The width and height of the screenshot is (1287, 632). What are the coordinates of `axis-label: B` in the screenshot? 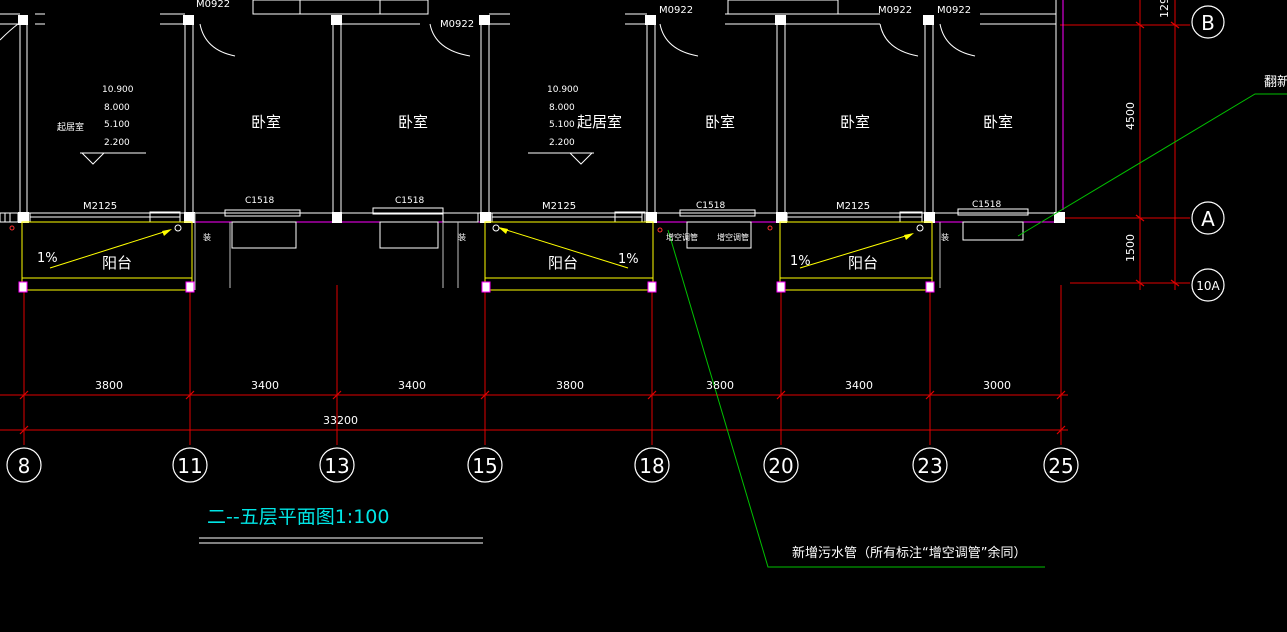 It's located at (1208, 23).